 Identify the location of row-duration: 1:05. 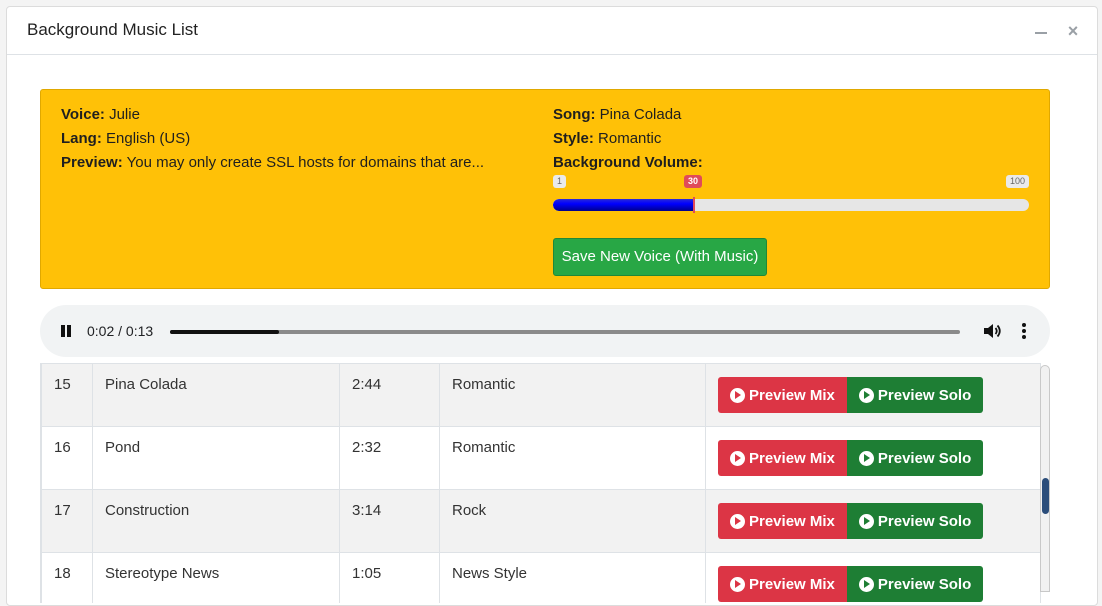
(389, 577).